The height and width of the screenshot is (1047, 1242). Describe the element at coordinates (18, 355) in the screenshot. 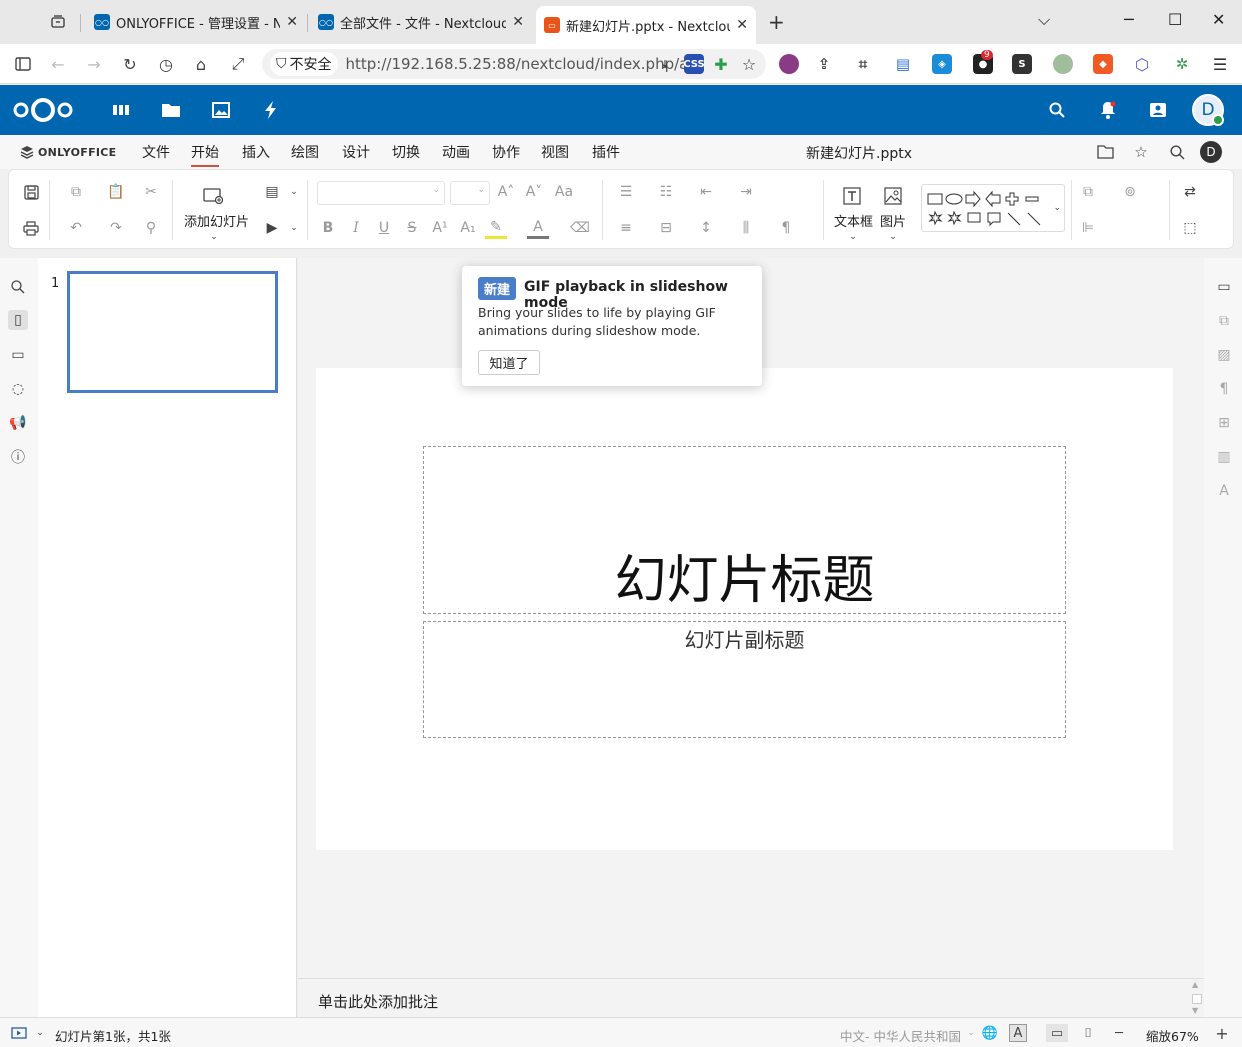

I see `comments-icon: ▭` at that location.